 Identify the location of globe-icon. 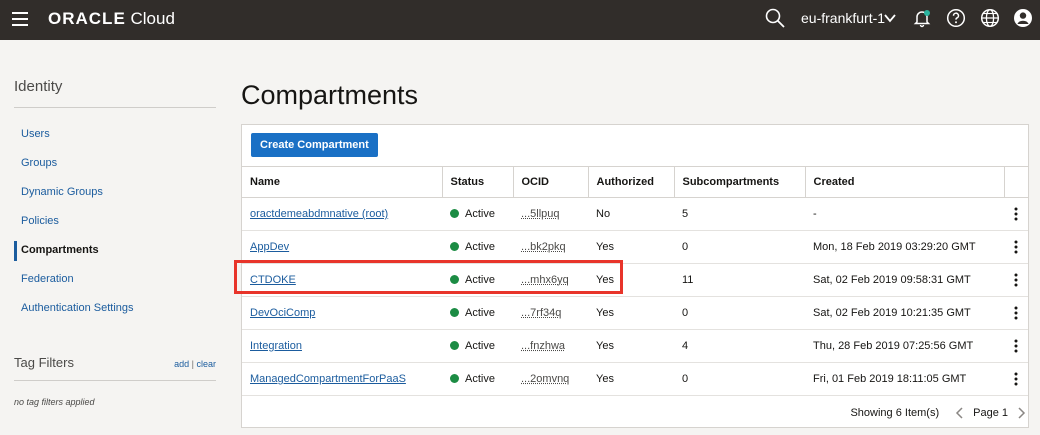
(990, 18).